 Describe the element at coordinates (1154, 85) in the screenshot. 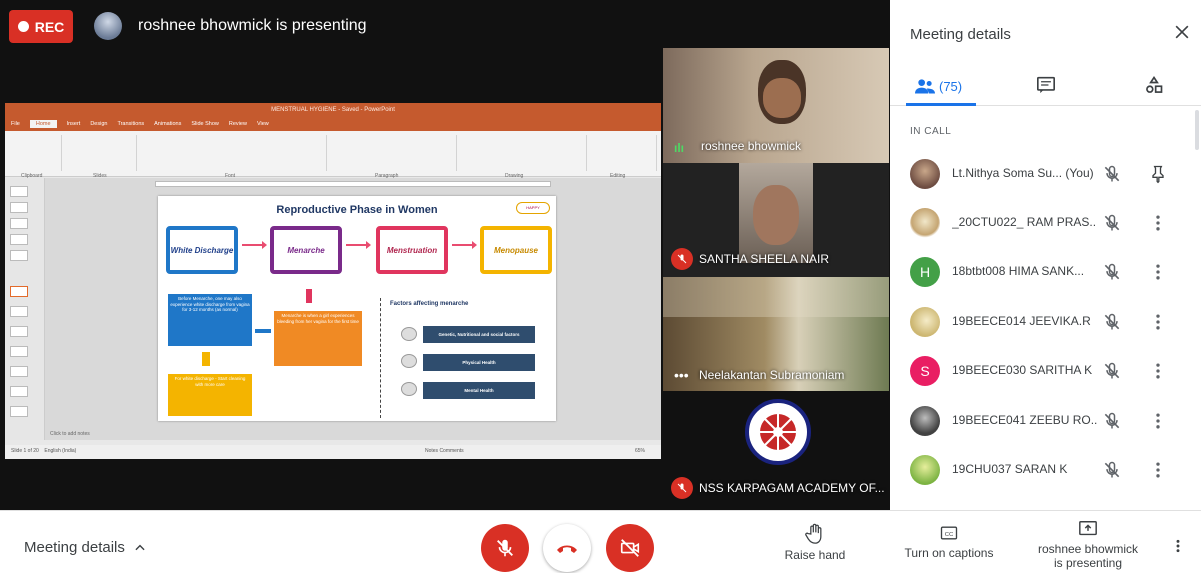

I see `activities-icon` at that location.